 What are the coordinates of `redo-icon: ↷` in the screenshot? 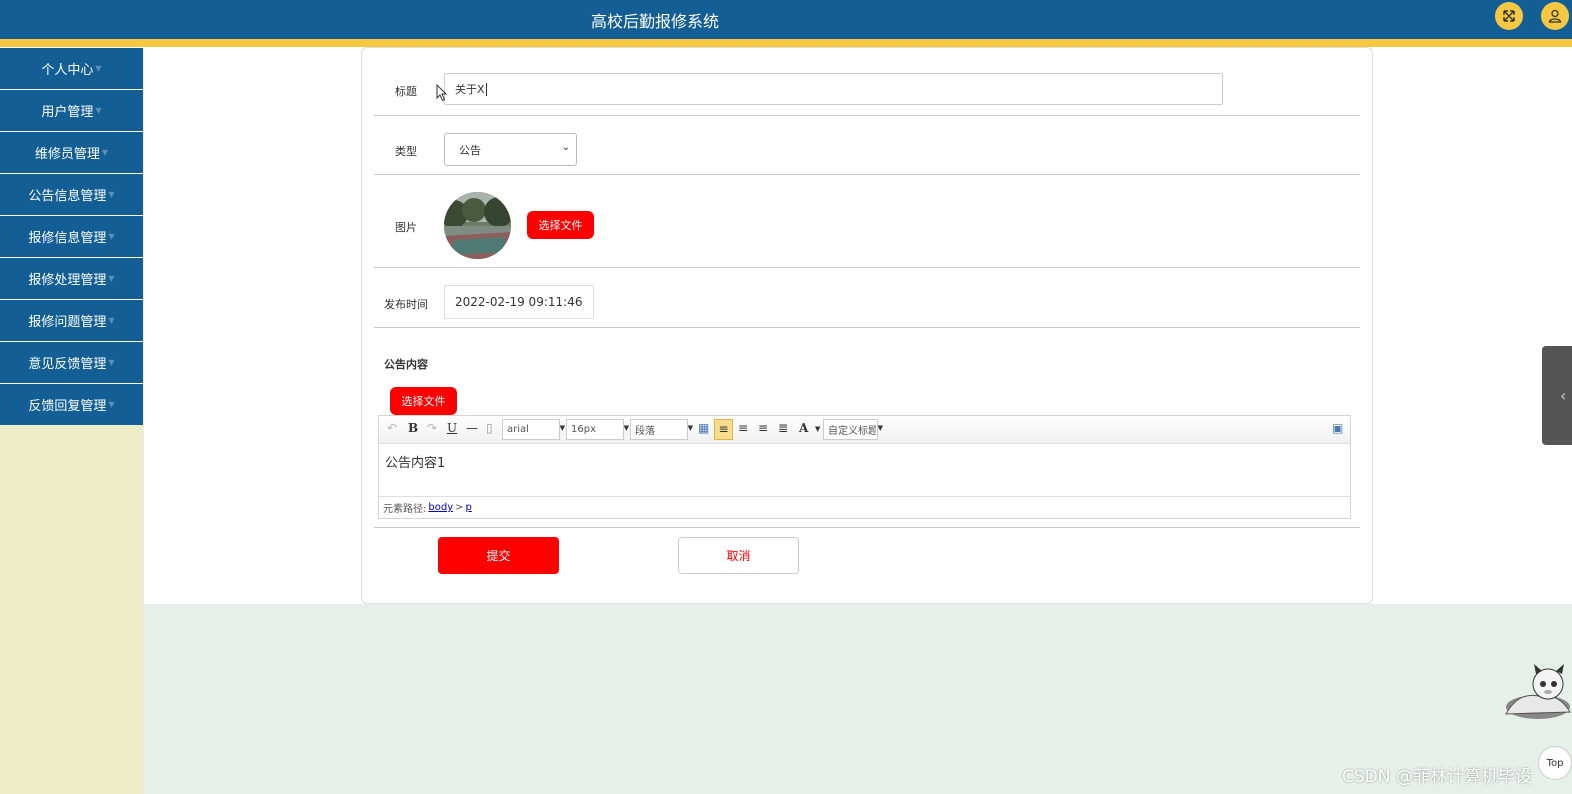 It's located at (432, 428).